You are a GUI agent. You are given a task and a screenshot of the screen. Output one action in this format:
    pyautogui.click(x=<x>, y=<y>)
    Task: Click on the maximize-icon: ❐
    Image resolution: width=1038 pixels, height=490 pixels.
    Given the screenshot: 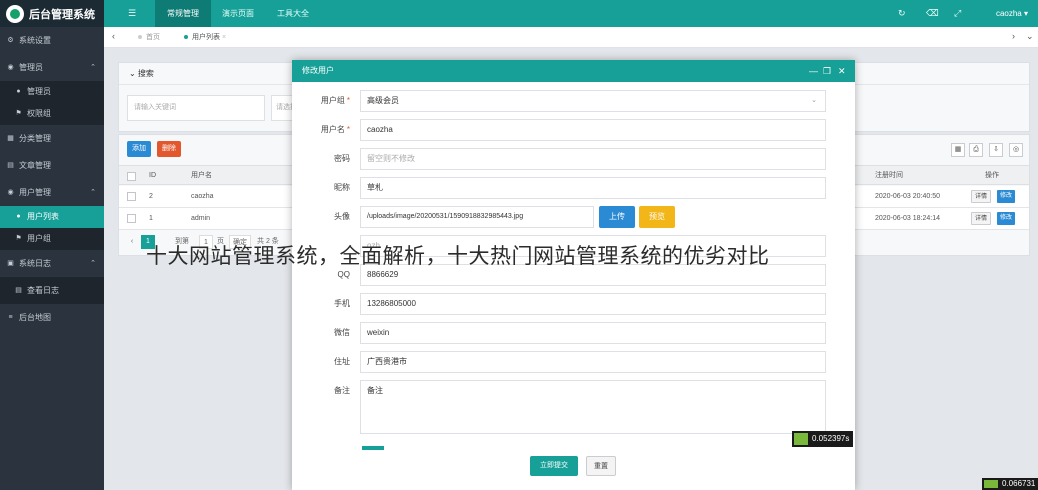 What is the action you would take?
    pyautogui.click(x=827, y=71)
    